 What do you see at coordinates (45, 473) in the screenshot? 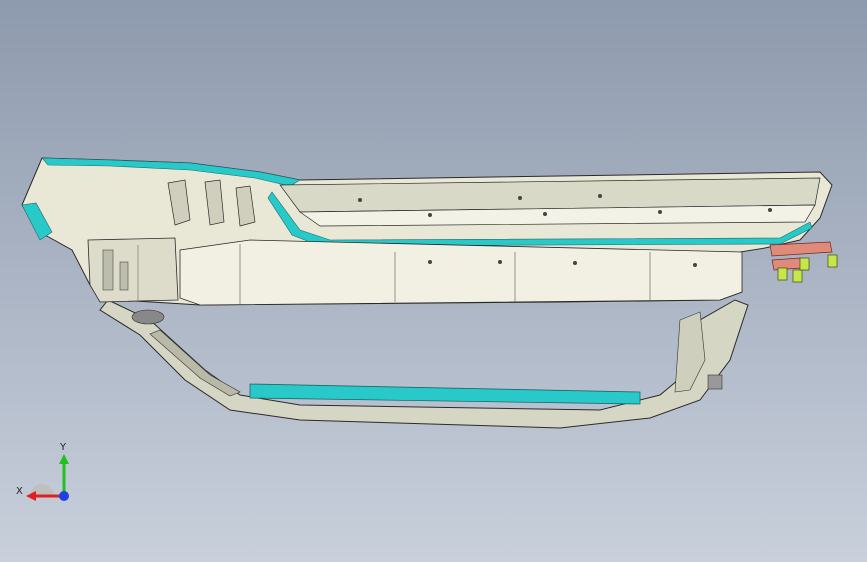
I see `orientation-triad` at bounding box center [45, 473].